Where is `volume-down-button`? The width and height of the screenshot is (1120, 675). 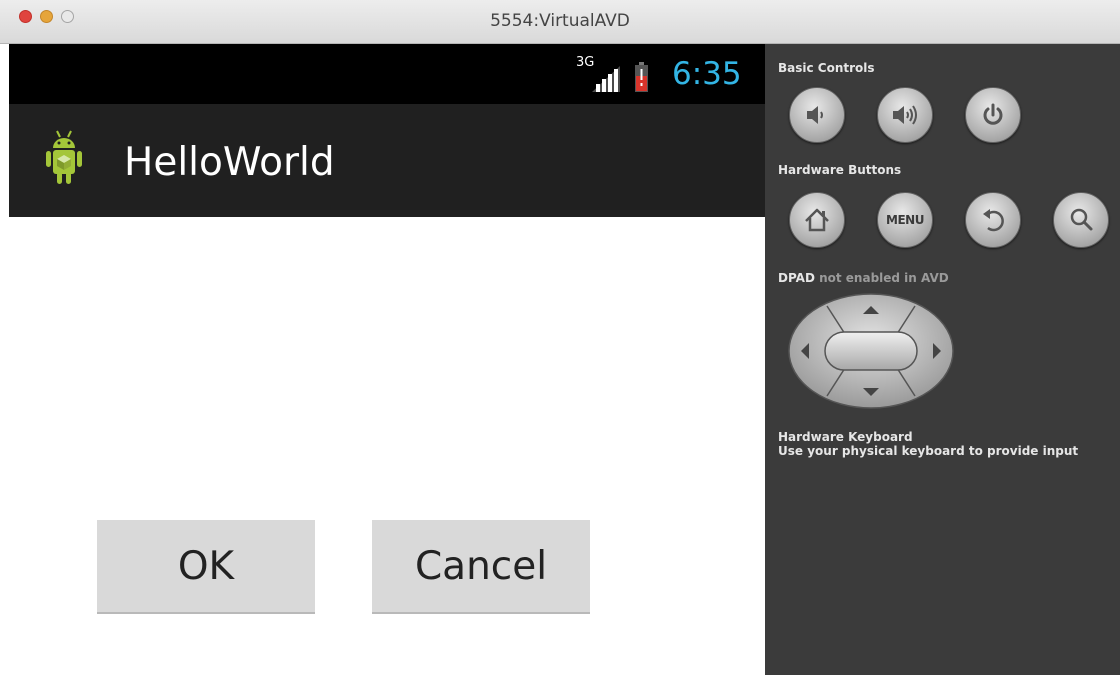
volume-down-button is located at coordinates (817, 115).